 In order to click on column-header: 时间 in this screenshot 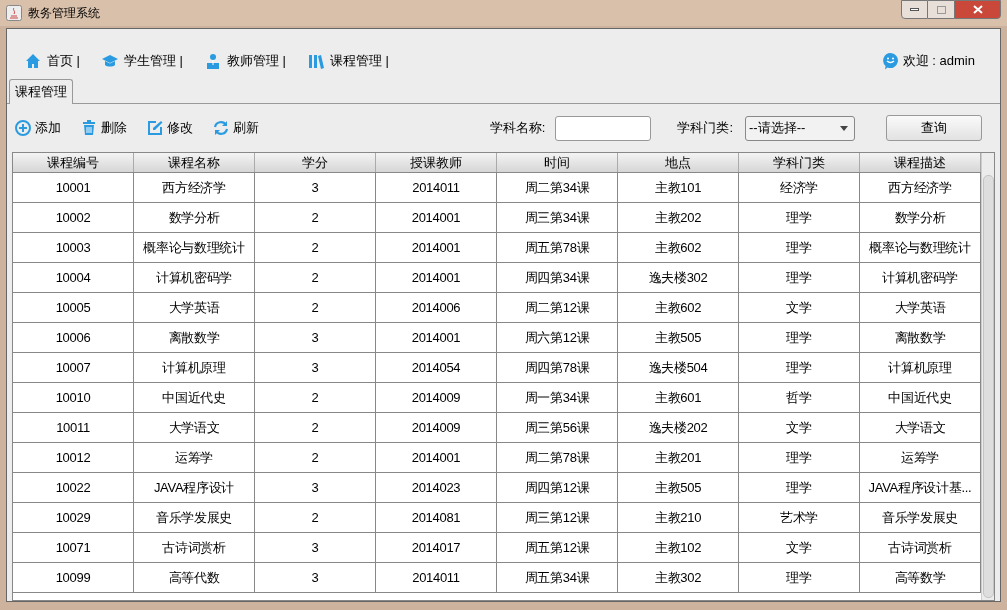, I will do `click(557, 162)`.